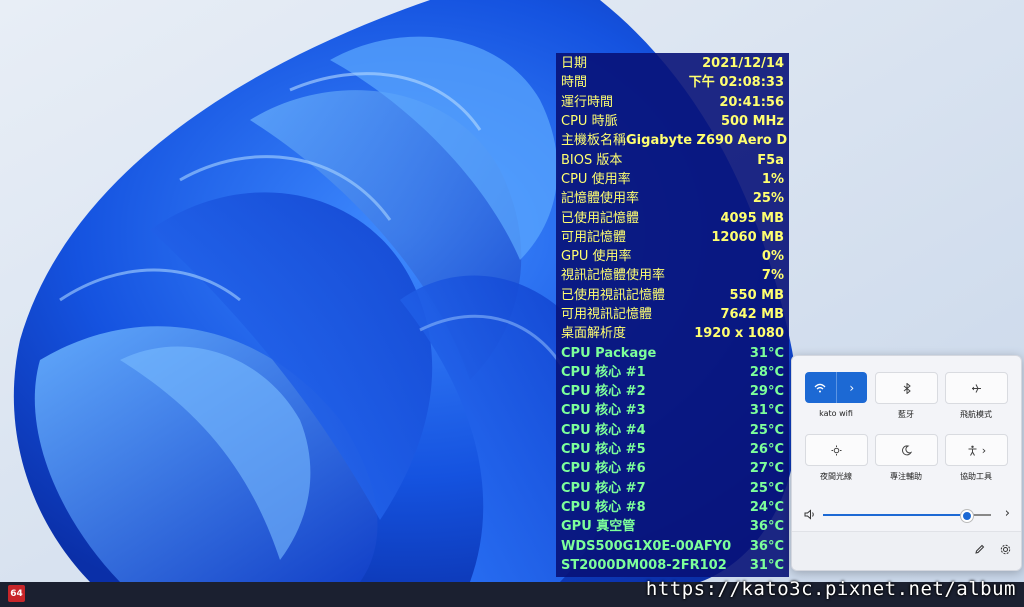 The height and width of the screenshot is (607, 1024). I want to click on monitor-row: 可用記憶體 12060 MB, so click(672, 237).